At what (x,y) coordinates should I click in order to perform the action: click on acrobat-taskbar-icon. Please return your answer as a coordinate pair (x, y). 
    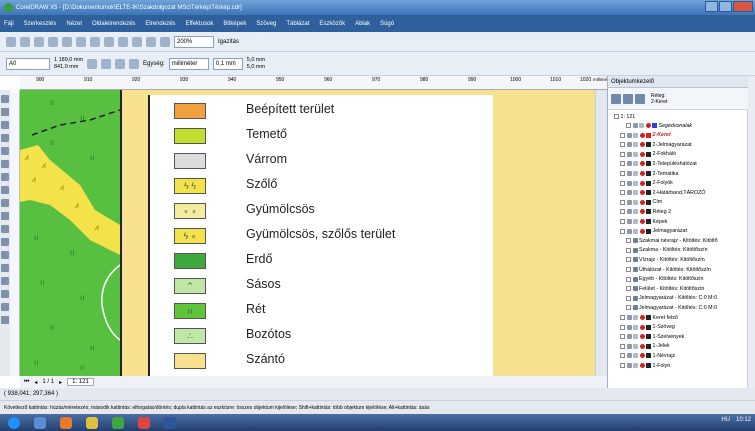
    Looking at the image, I should click on (144, 422).